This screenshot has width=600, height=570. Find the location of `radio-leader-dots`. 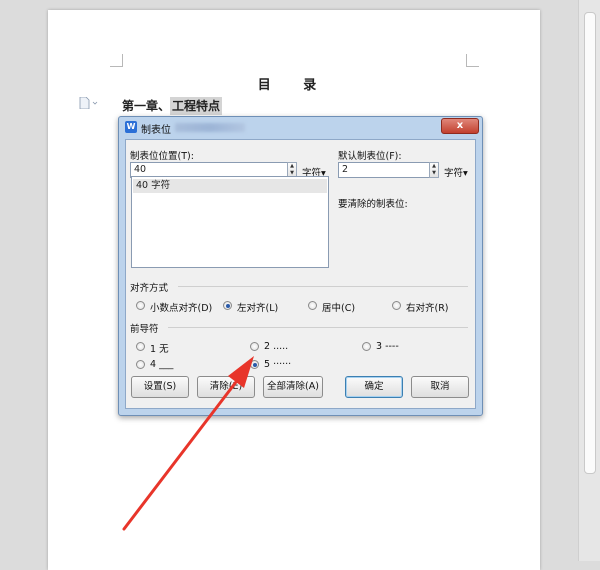

radio-leader-dots is located at coordinates (254, 346).